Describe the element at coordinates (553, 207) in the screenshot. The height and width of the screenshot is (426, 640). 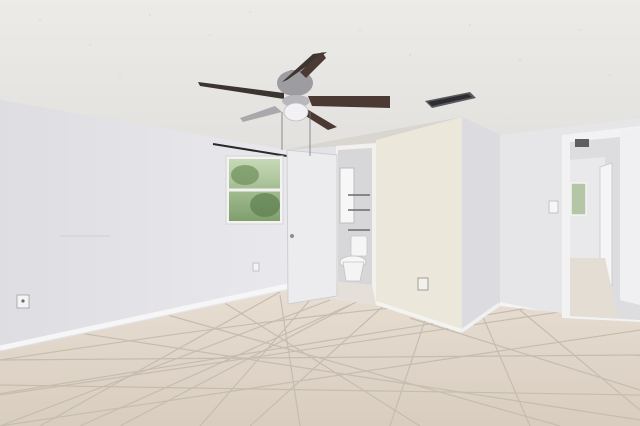
I see `light-switch` at that location.